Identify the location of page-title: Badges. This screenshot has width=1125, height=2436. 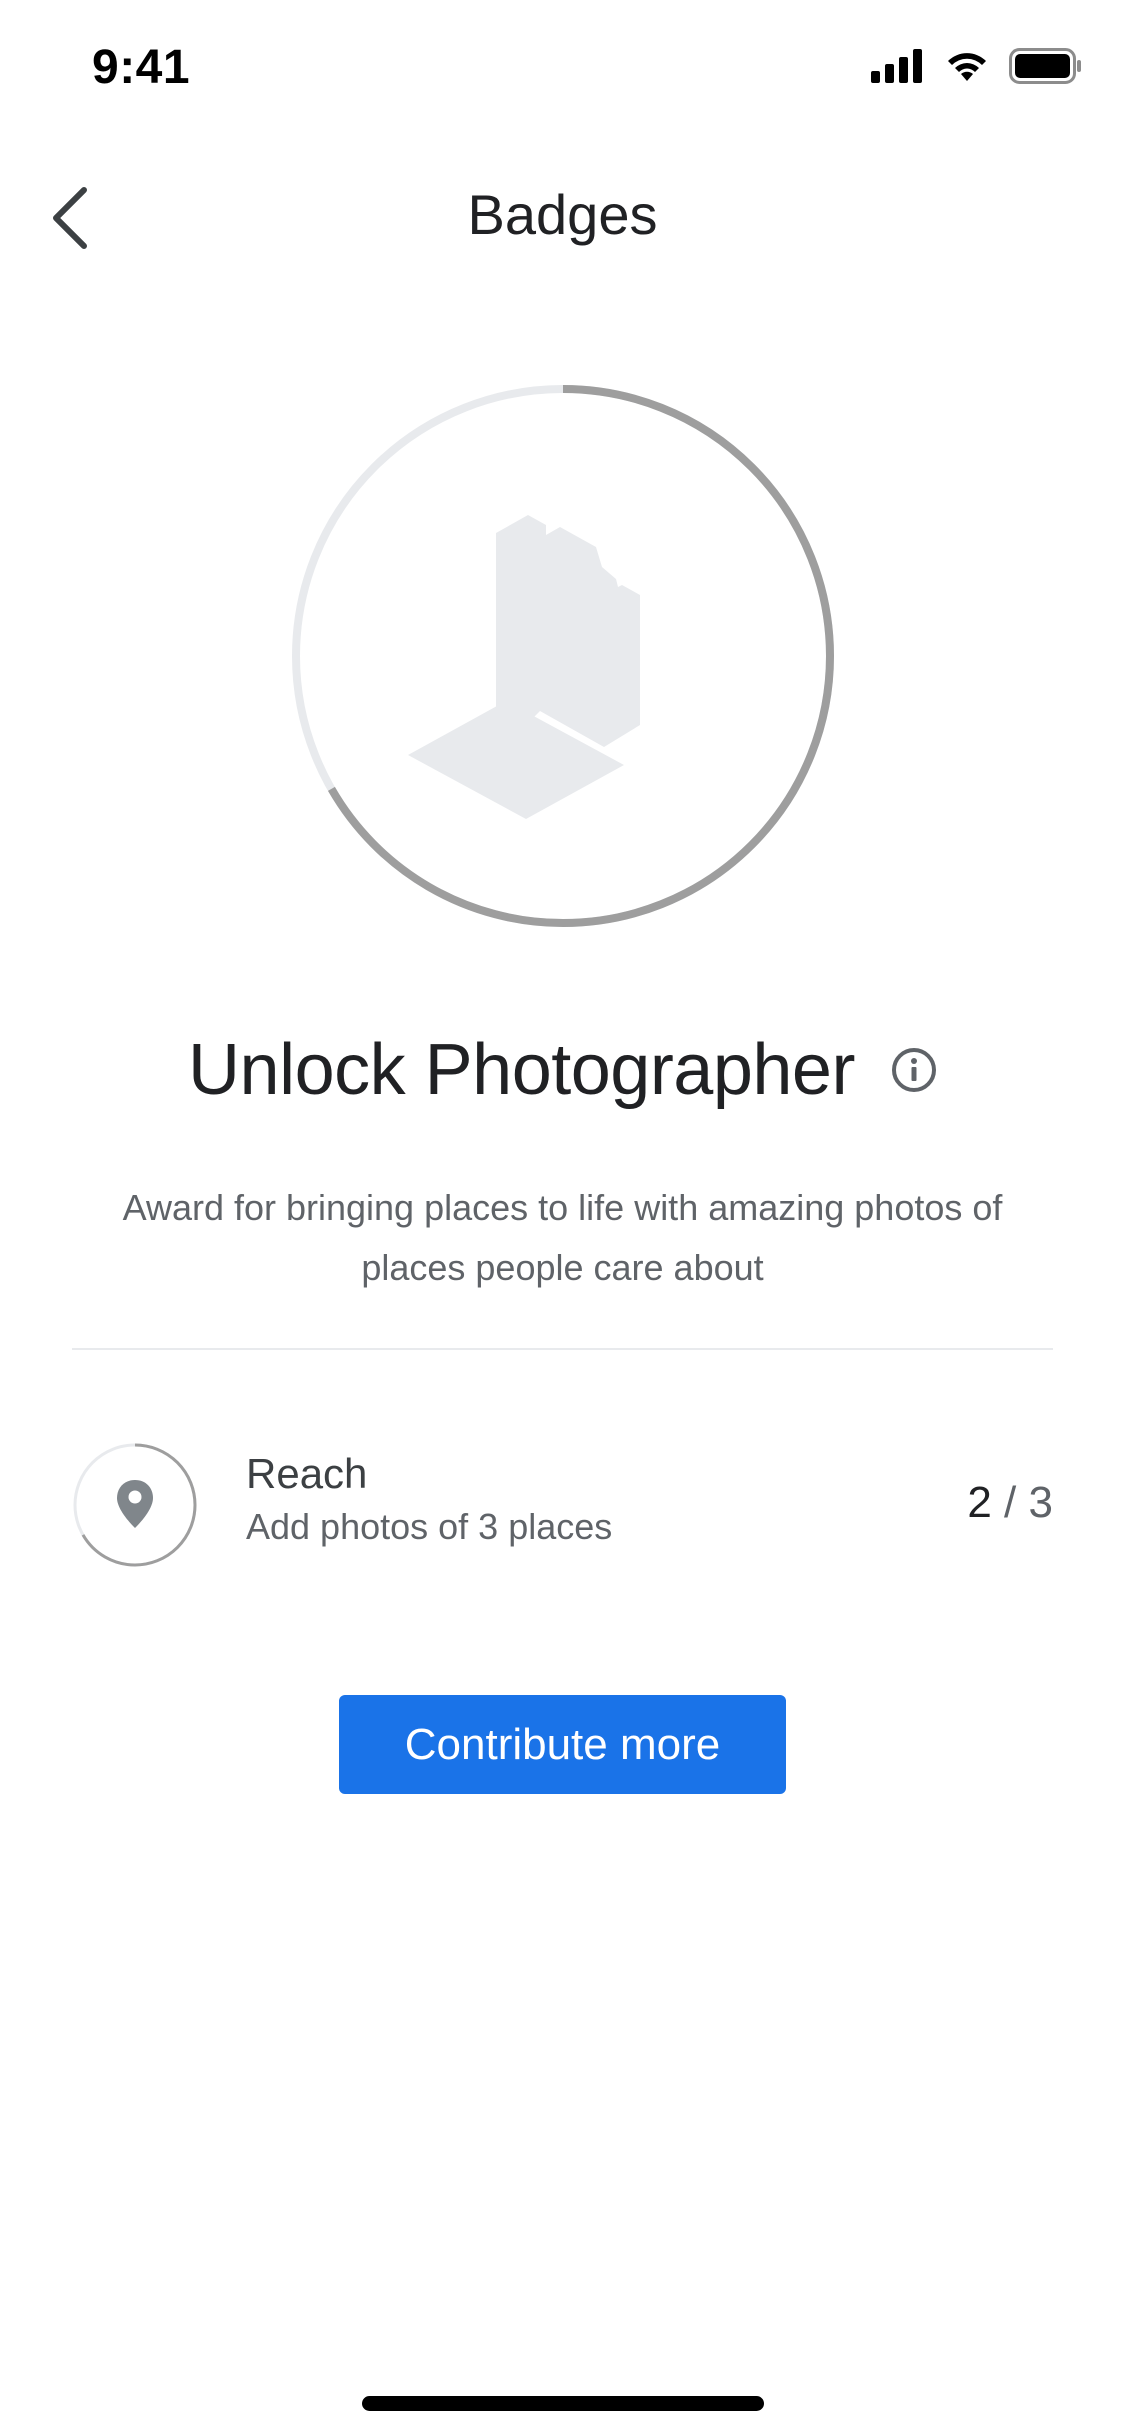
(562, 214).